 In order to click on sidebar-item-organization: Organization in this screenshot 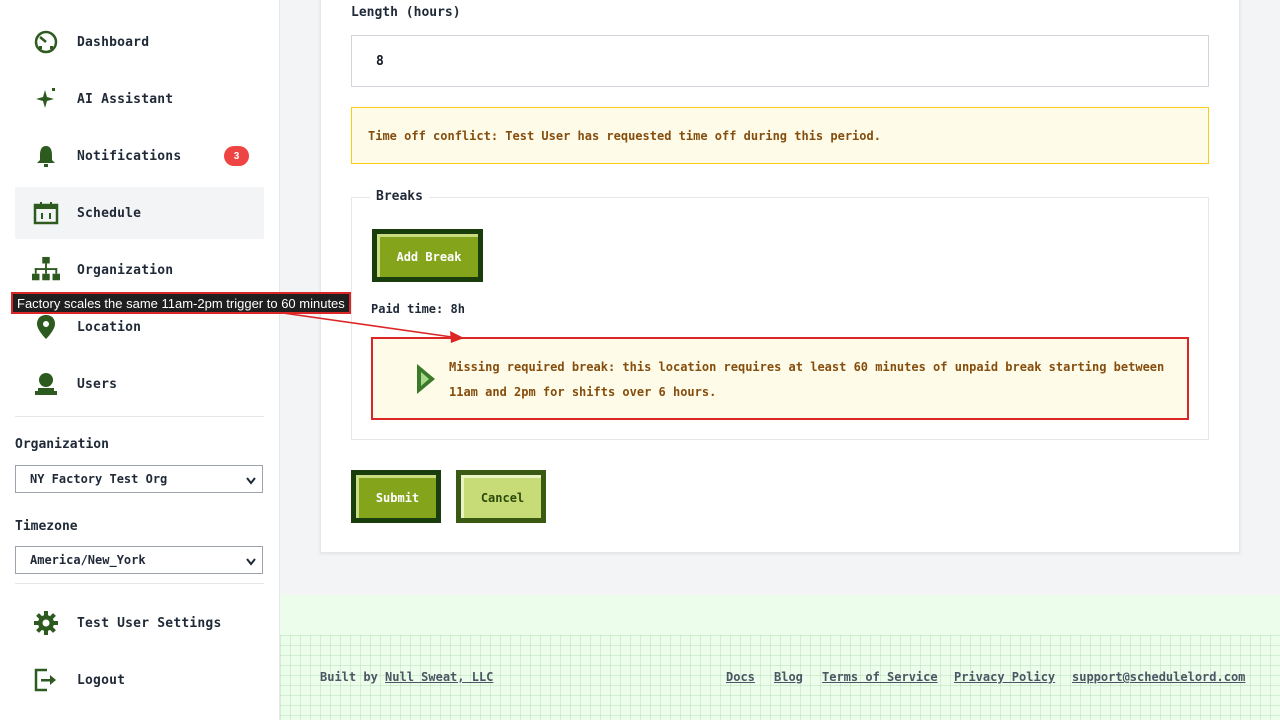, I will do `click(139, 270)`.